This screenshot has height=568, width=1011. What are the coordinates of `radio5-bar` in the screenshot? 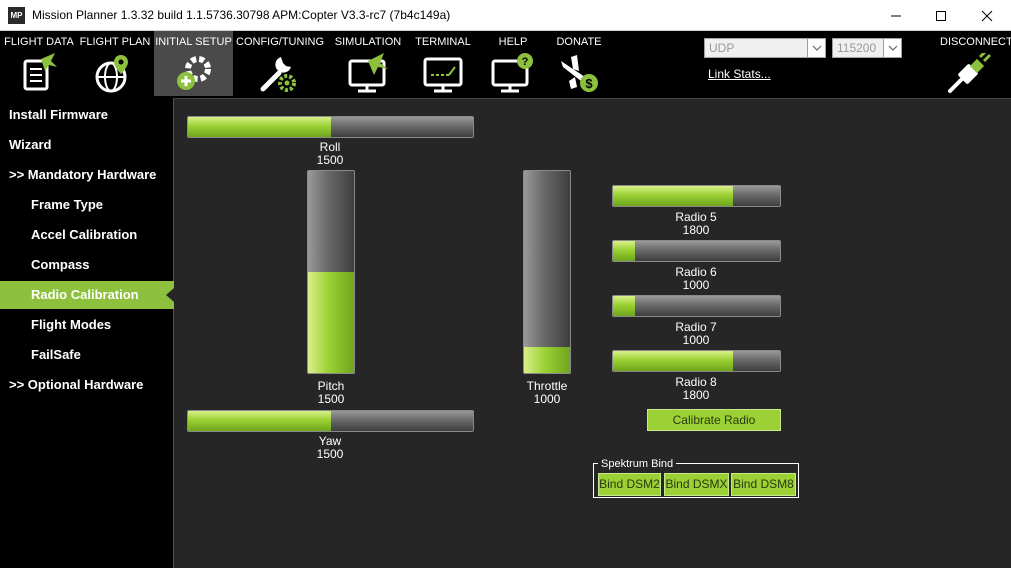 It's located at (696, 196).